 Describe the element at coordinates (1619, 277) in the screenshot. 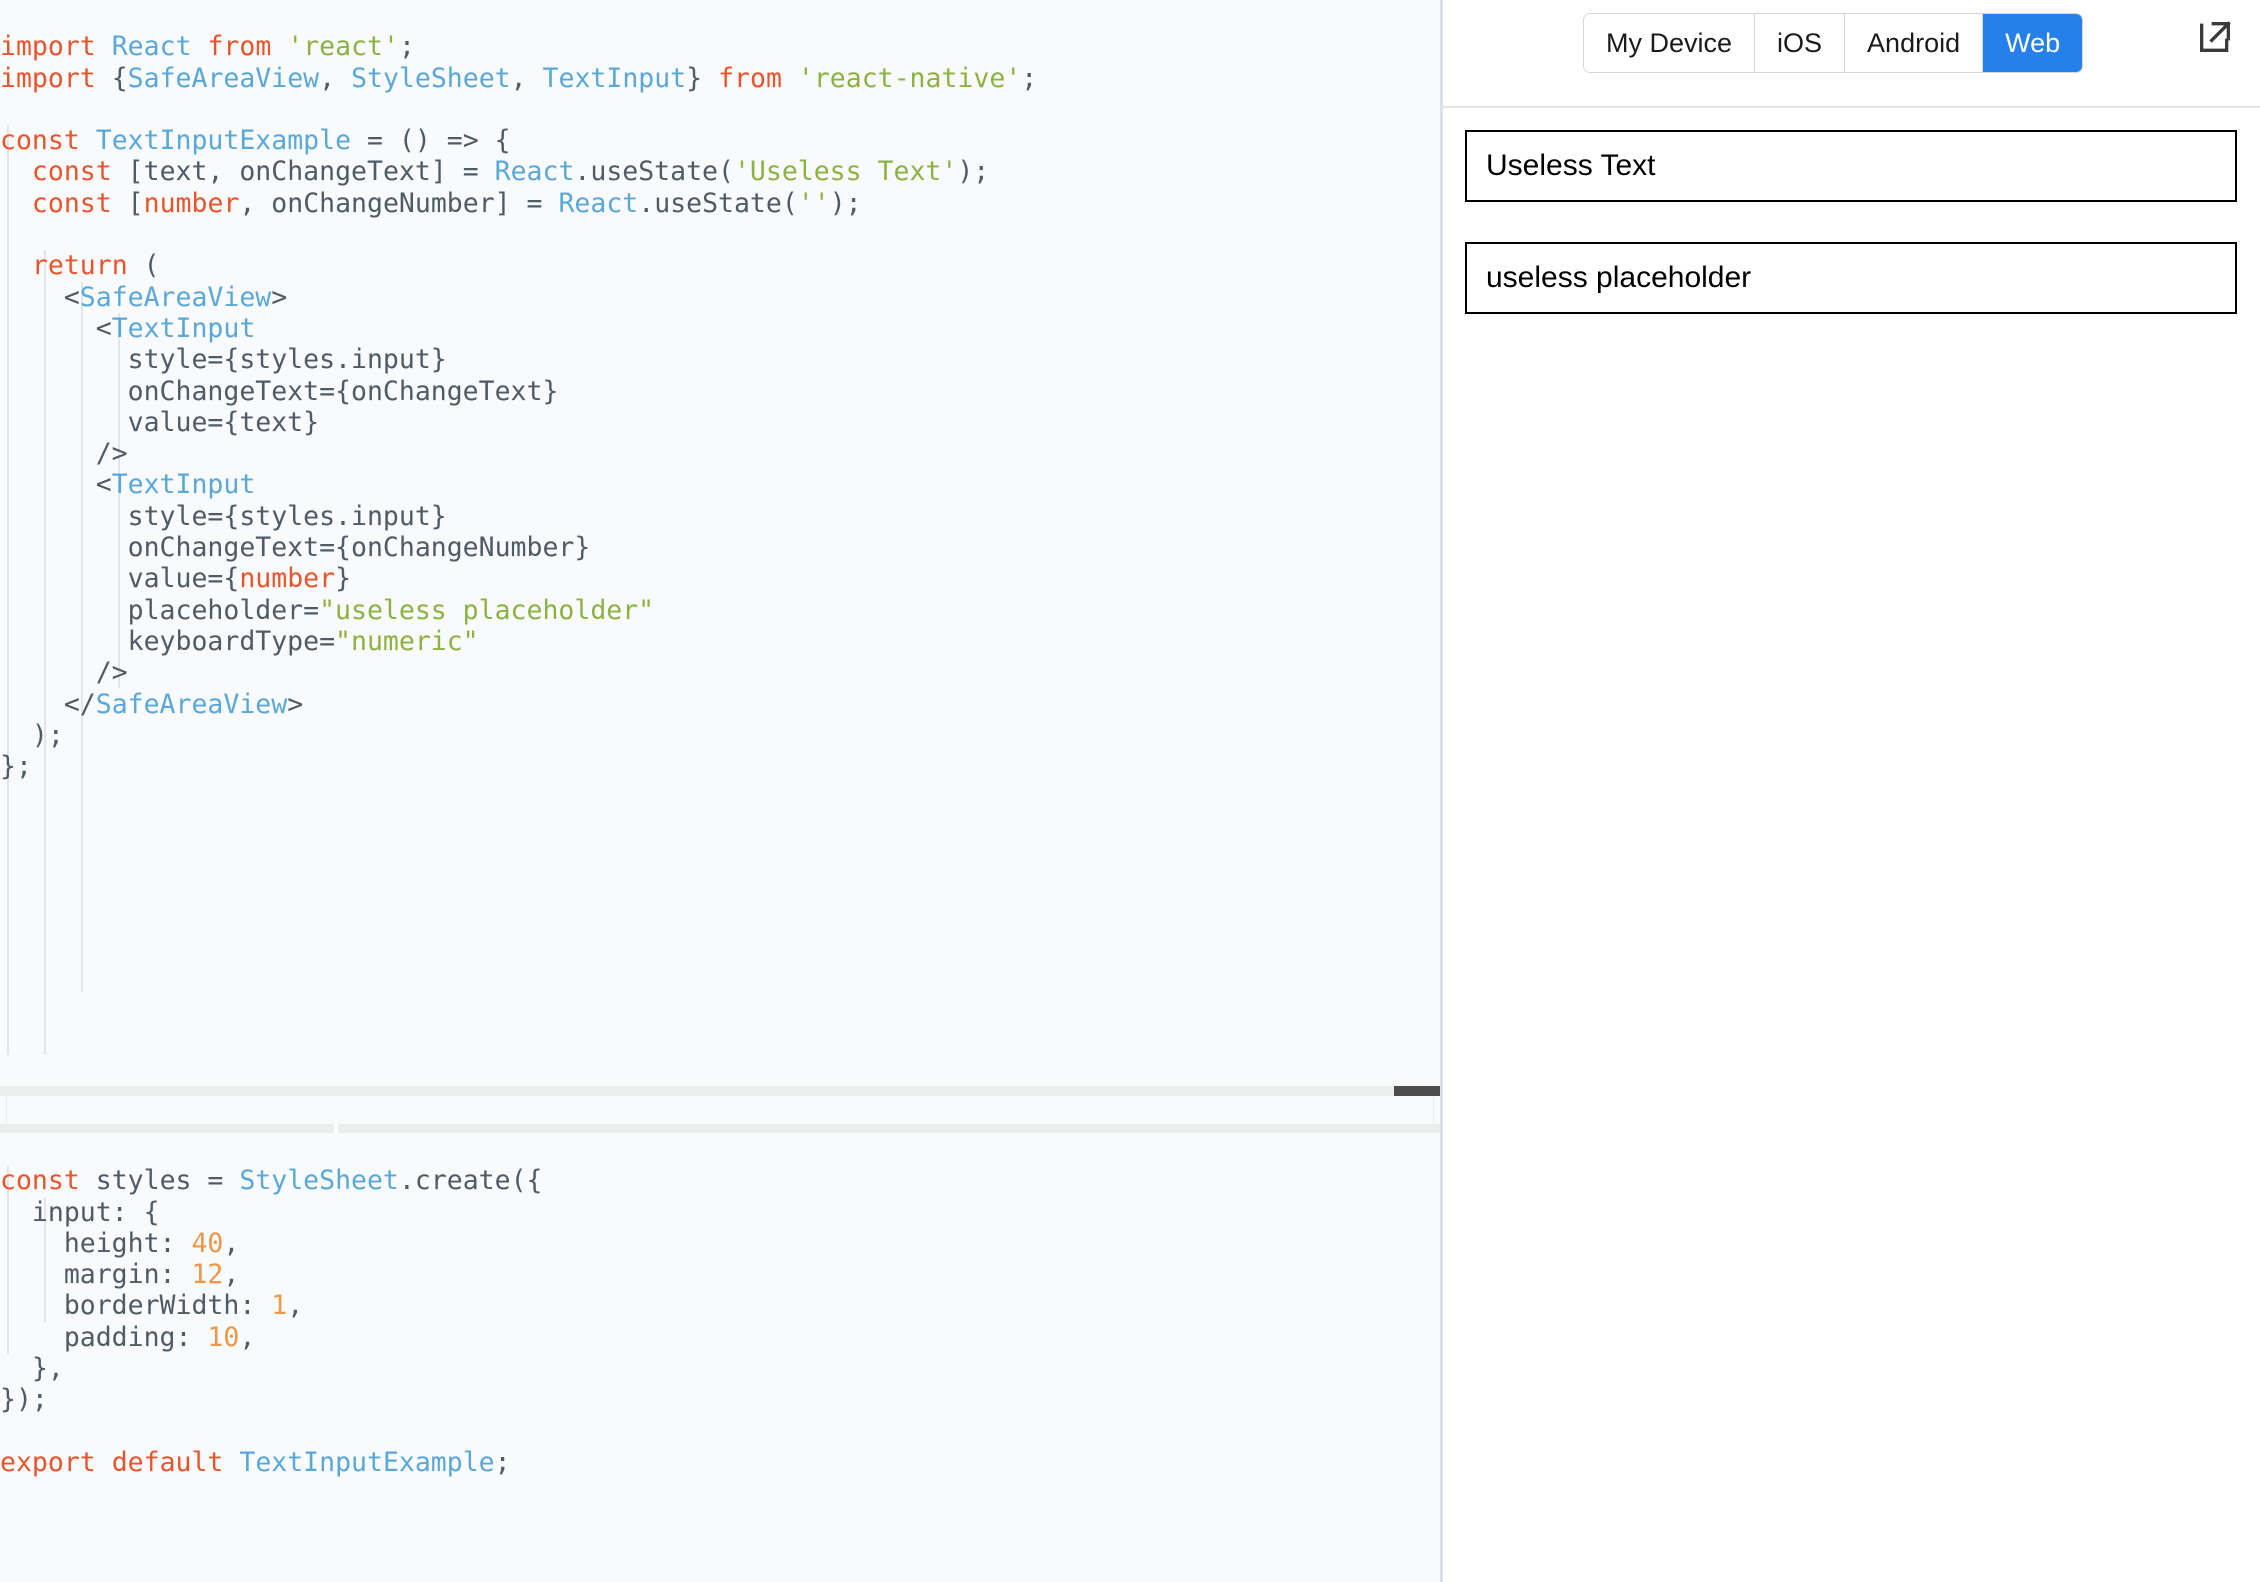

I see `preview-input-placeholder-text: useless placeholder` at that location.